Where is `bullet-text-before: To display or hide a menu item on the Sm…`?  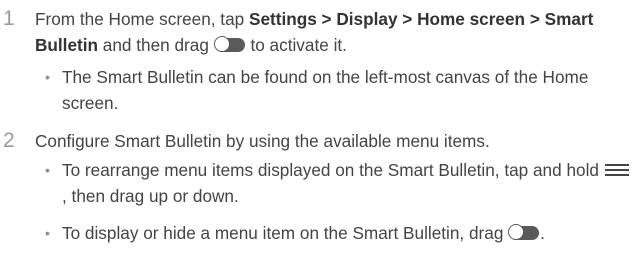
bullet-text-before: To display or hide a menu item on the Sm… is located at coordinates (285, 233).